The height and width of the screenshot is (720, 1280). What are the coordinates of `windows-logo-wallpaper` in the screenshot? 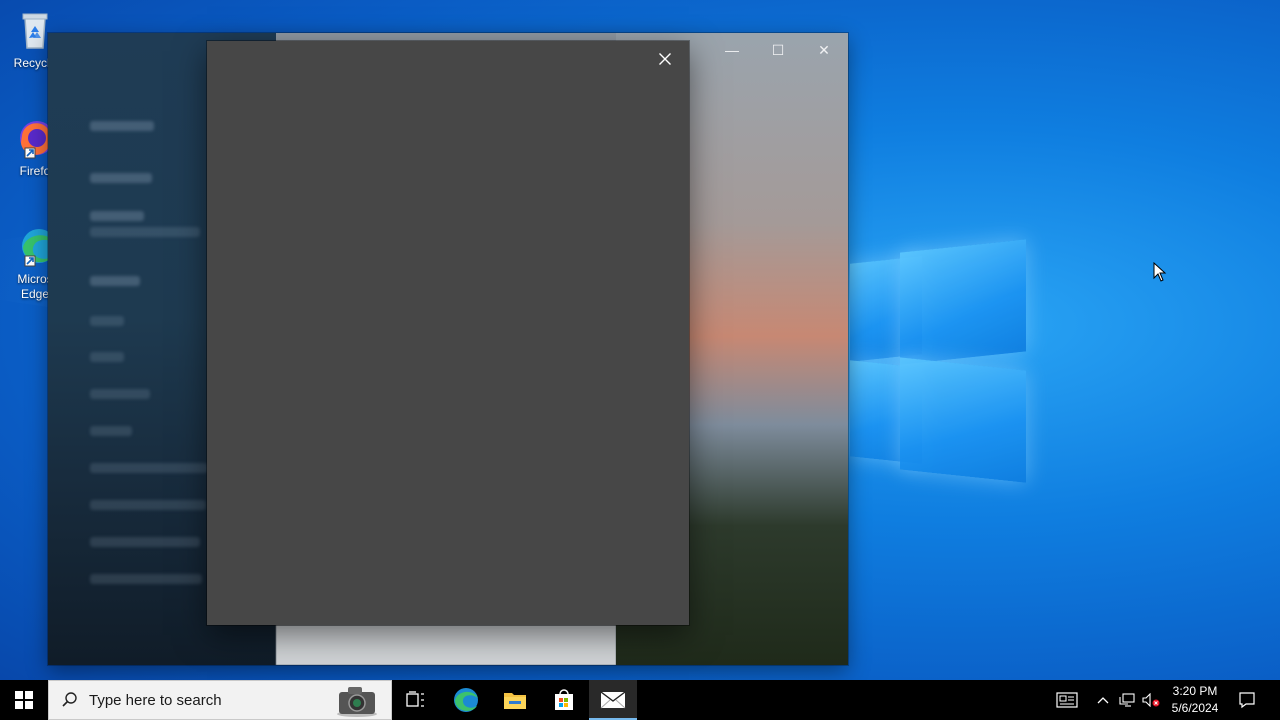 It's located at (925, 361).